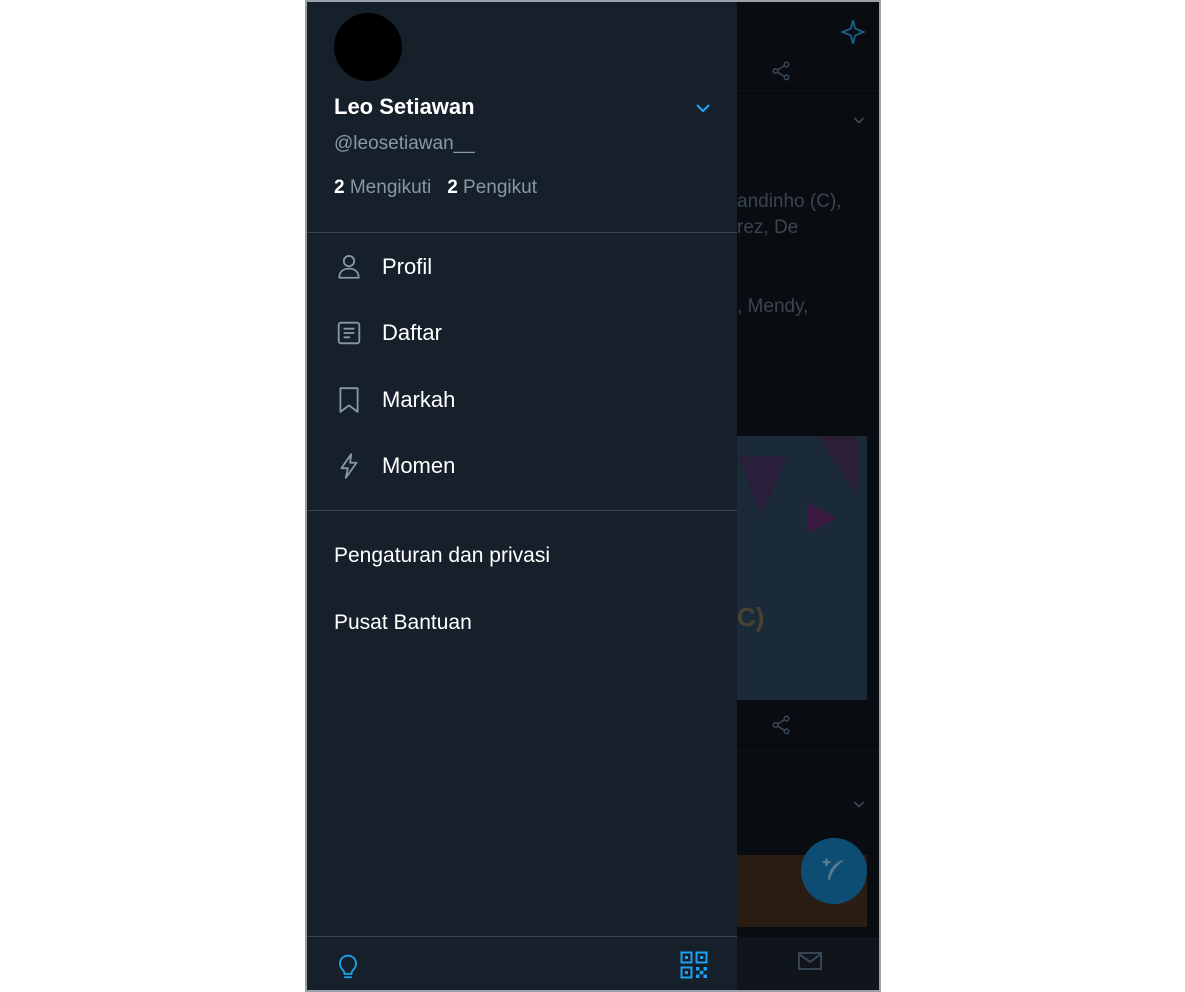  What do you see at coordinates (853, 32) in the screenshot?
I see `sparkle-icon` at bounding box center [853, 32].